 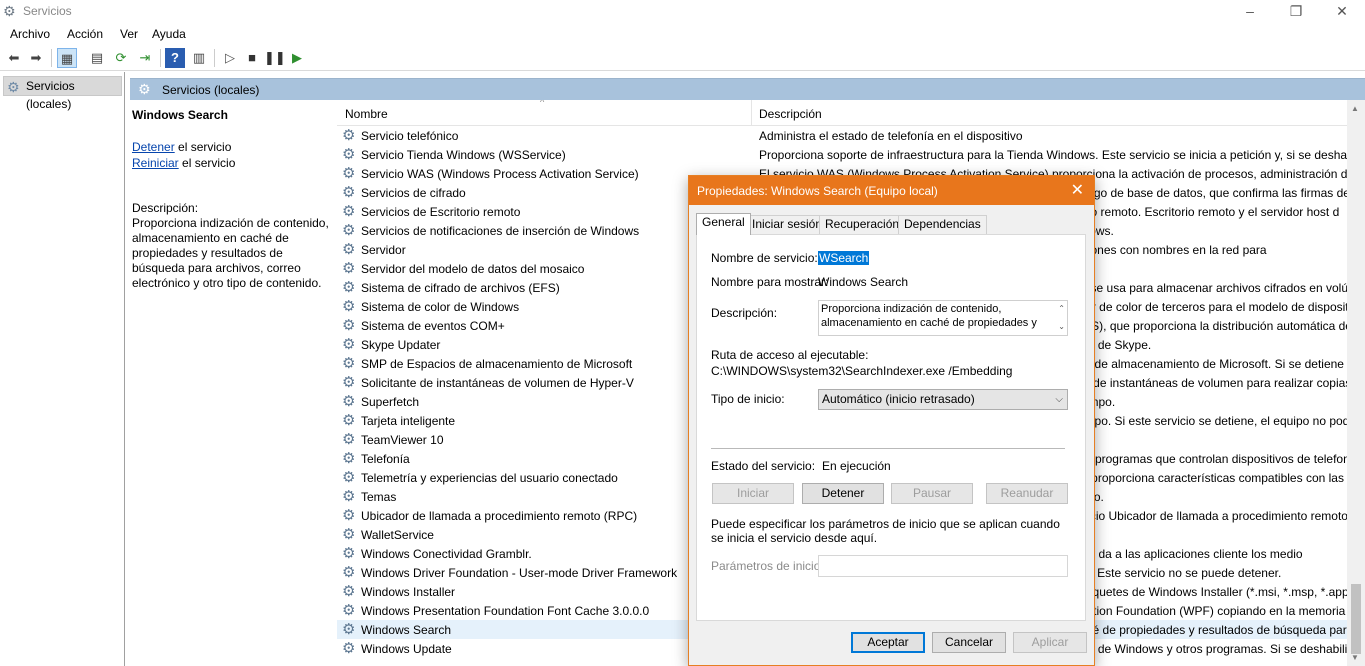 What do you see at coordinates (1061, 309) in the screenshot?
I see `scroll-up-icon: ⌃` at bounding box center [1061, 309].